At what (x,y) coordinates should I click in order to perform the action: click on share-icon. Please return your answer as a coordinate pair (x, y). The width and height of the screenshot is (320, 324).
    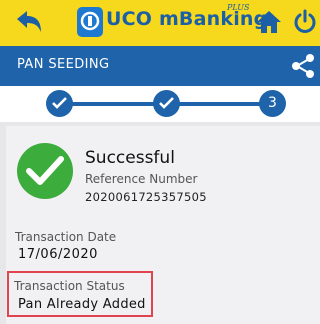
    Looking at the image, I should click on (303, 66).